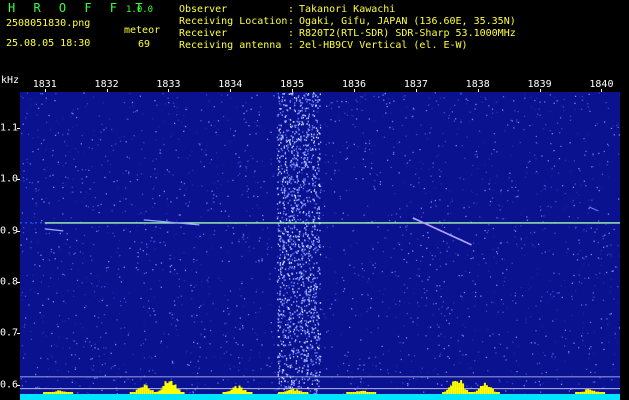 The image size is (629, 400). What do you see at coordinates (320, 397) in the screenshot?
I see `signal-baseline` at bounding box center [320, 397].